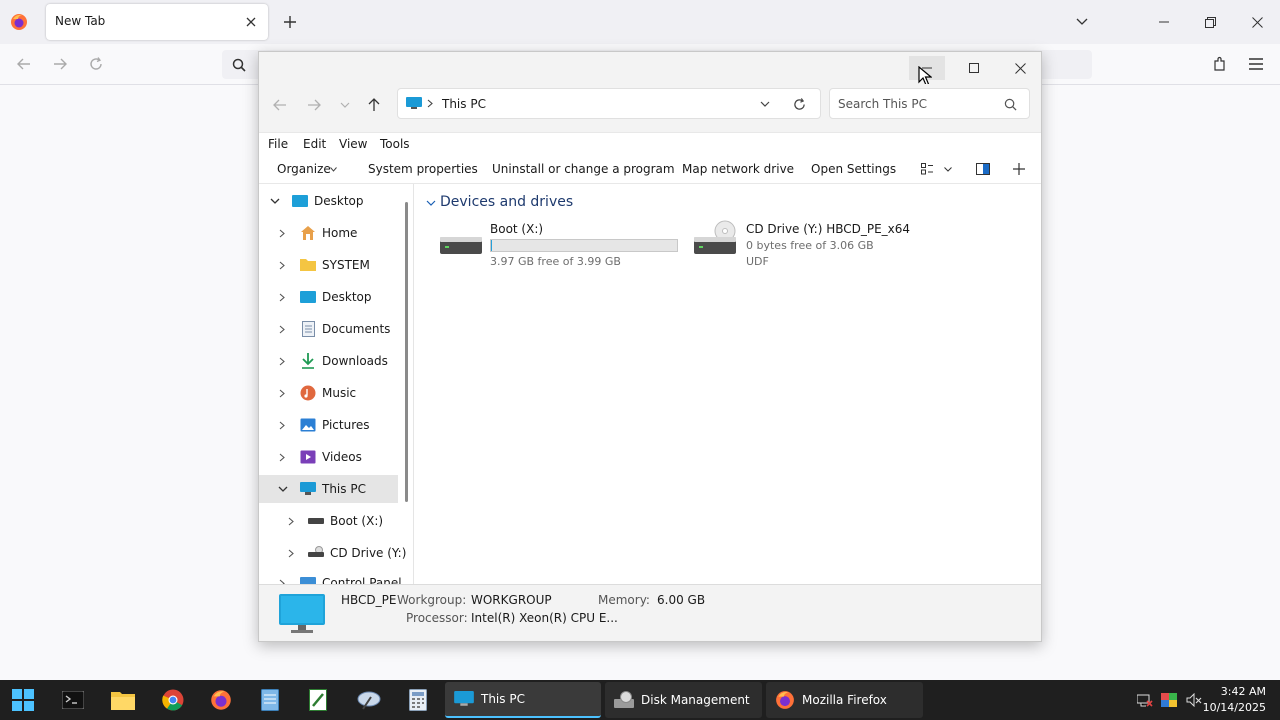 The height and width of the screenshot is (720, 1280). I want to click on nav-item-downloads: Downloads, so click(328, 361).